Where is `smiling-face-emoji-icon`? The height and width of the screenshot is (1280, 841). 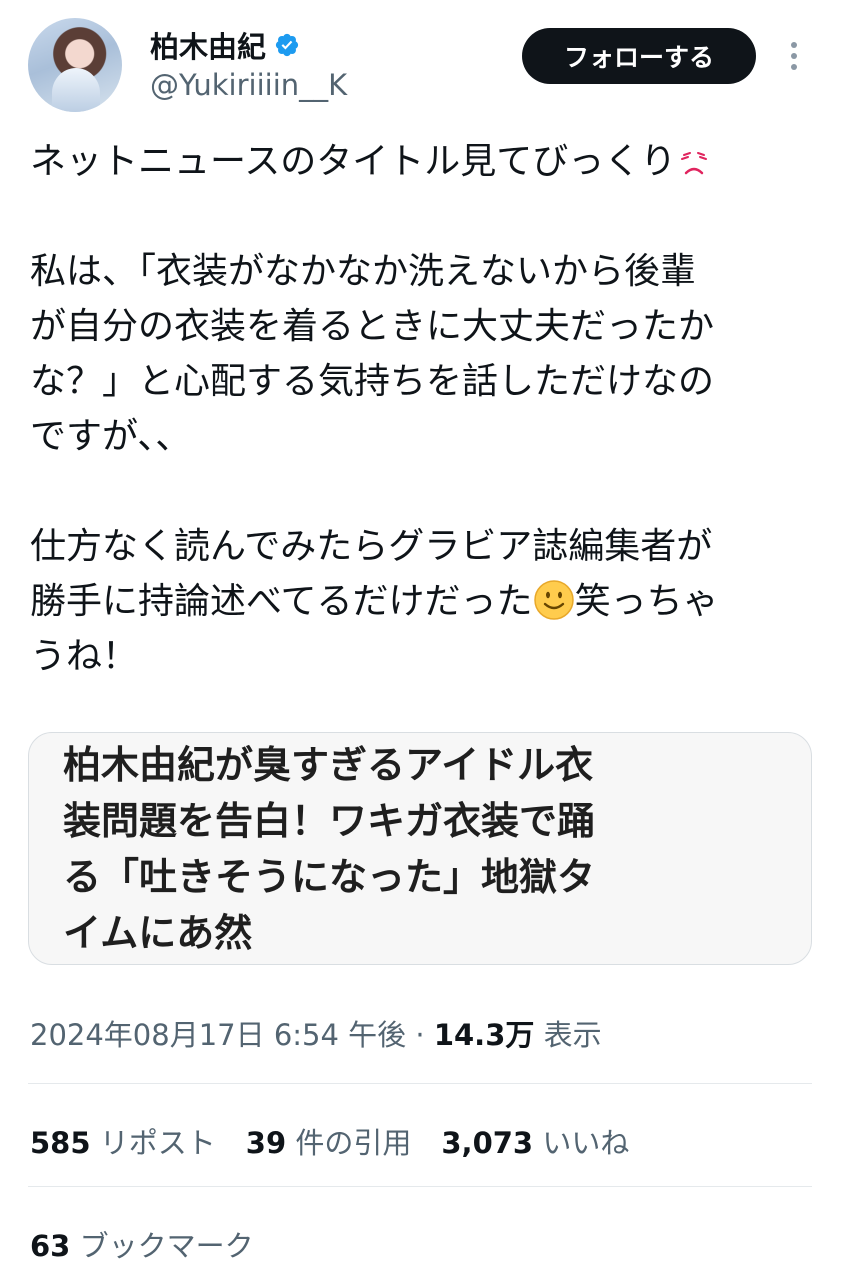 smiling-face-emoji-icon is located at coordinates (553, 600).